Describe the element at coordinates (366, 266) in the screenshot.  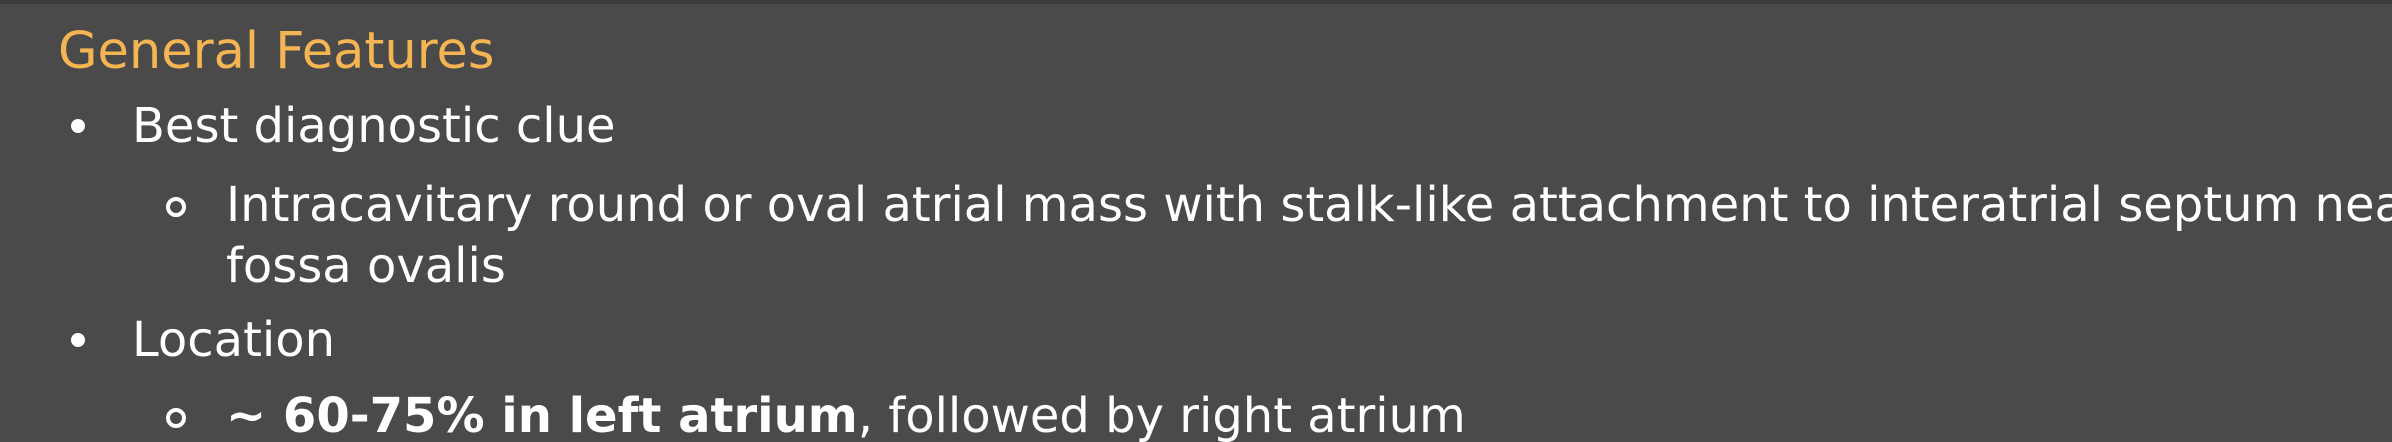
I see `sub-bullet-line: fossa ovalis` at that location.